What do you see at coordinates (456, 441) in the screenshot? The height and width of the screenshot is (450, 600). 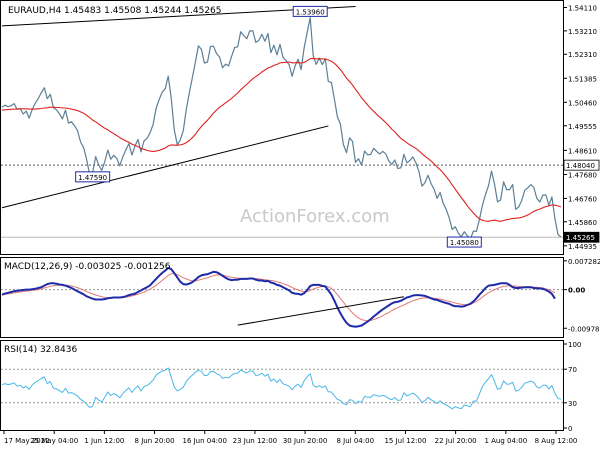 I see `time-tick-label: 22 Jul 20:00` at bounding box center [456, 441].